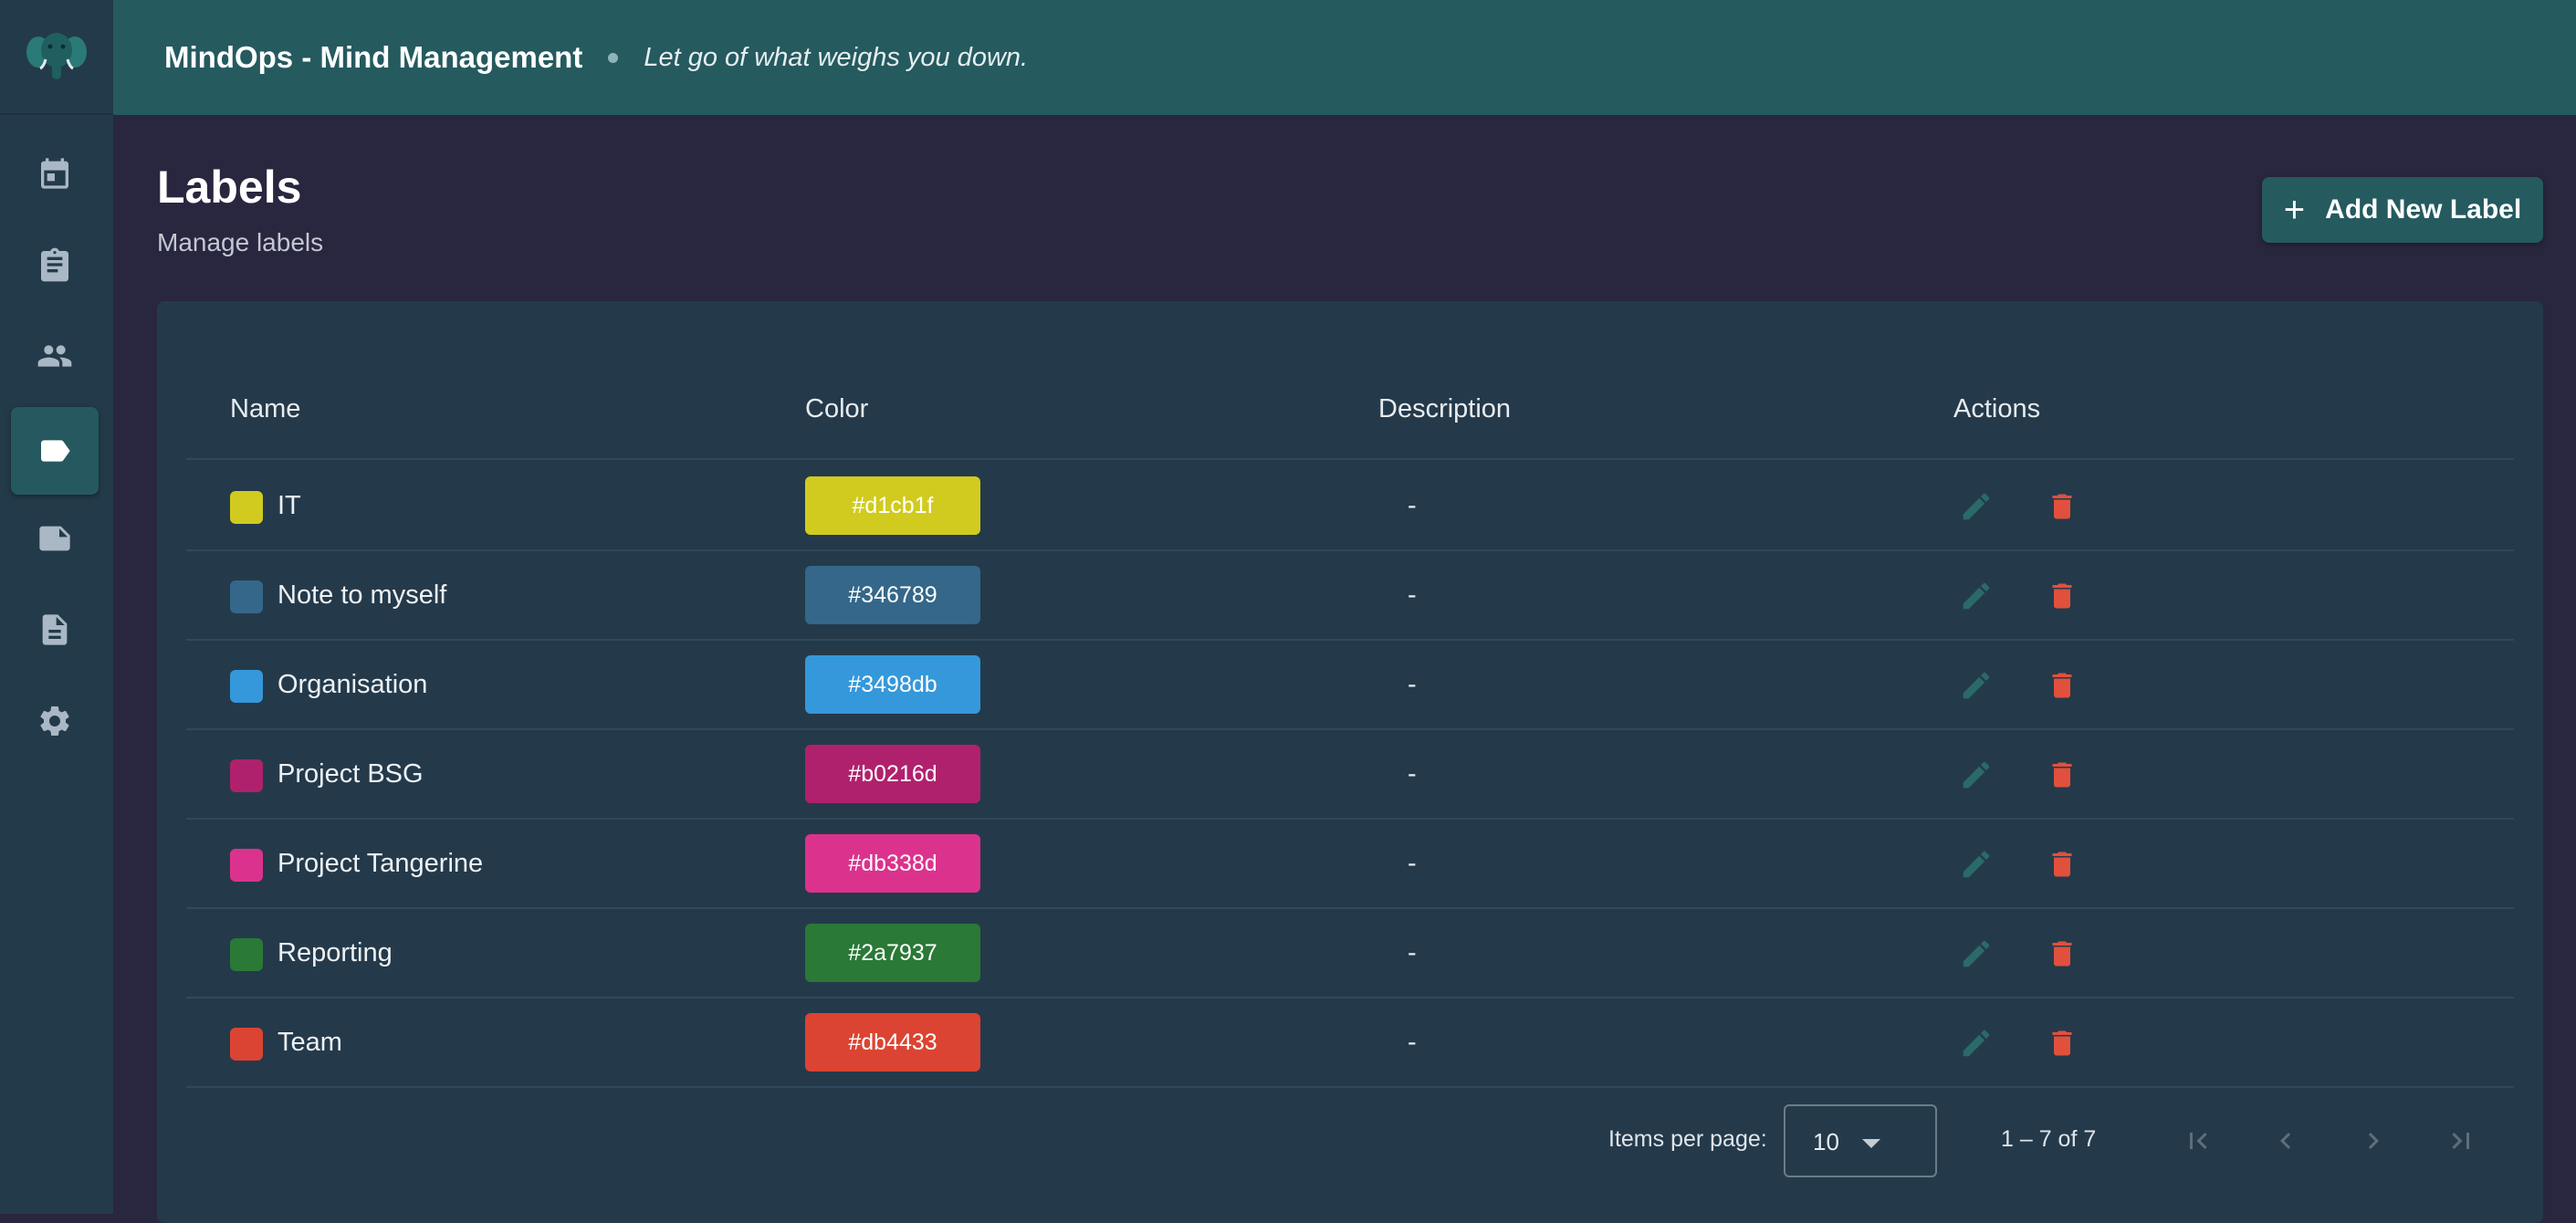 This screenshot has height=1223, width=2576. Describe the element at coordinates (380, 863) in the screenshot. I see `label-name: Project Tangerine` at that location.